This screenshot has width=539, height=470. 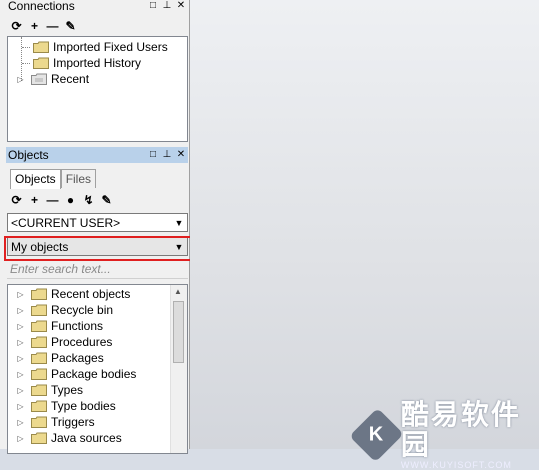 I want to click on tree-item: ▷ Recent objects, so click(x=73, y=294).